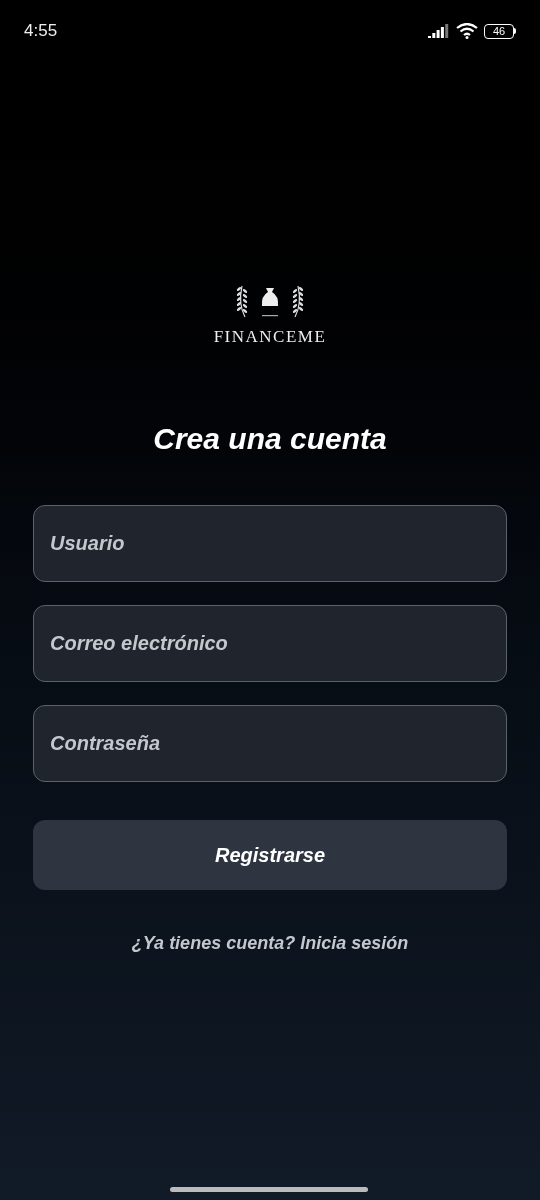  Describe the element at coordinates (500, 31) in the screenshot. I see `battery-icon: 46` at that location.